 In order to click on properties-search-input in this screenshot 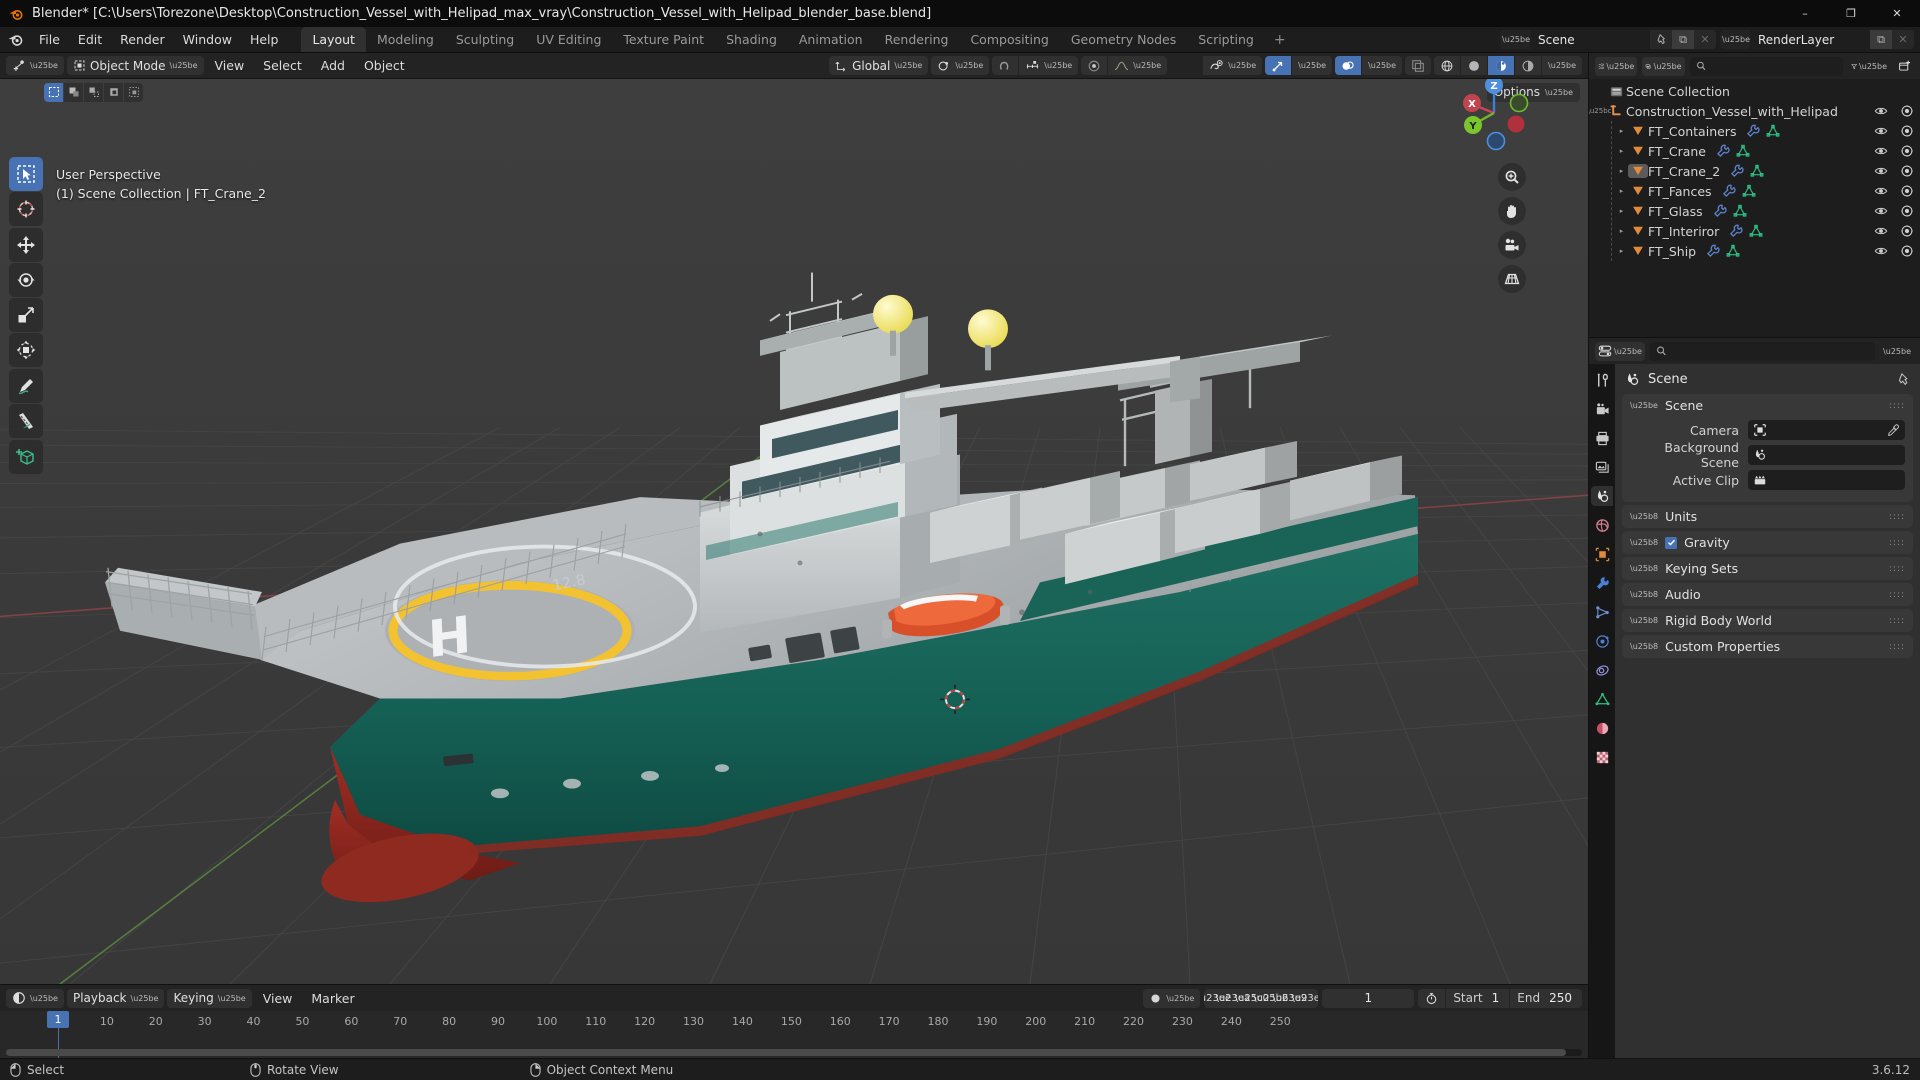, I will do `click(1771, 351)`.